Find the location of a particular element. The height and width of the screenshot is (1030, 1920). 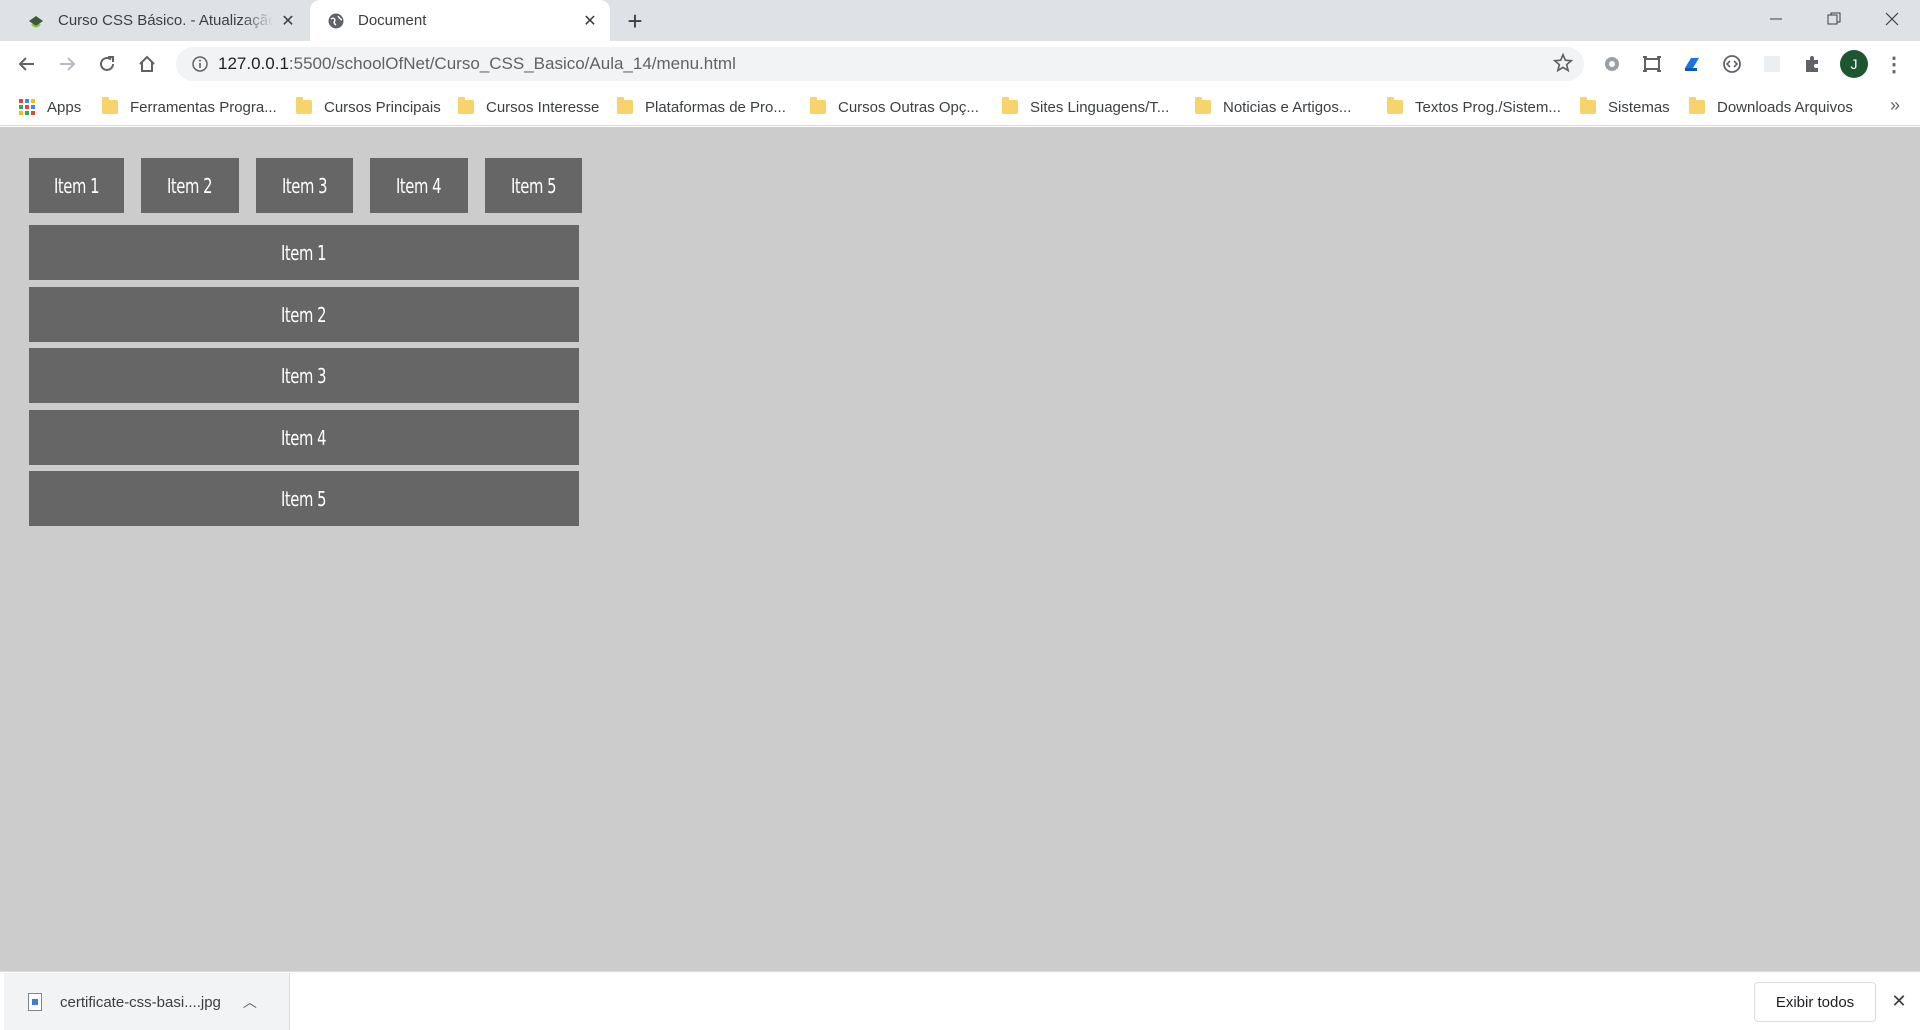

vertical-menu-item-3: Item 3 is located at coordinates (304, 375).